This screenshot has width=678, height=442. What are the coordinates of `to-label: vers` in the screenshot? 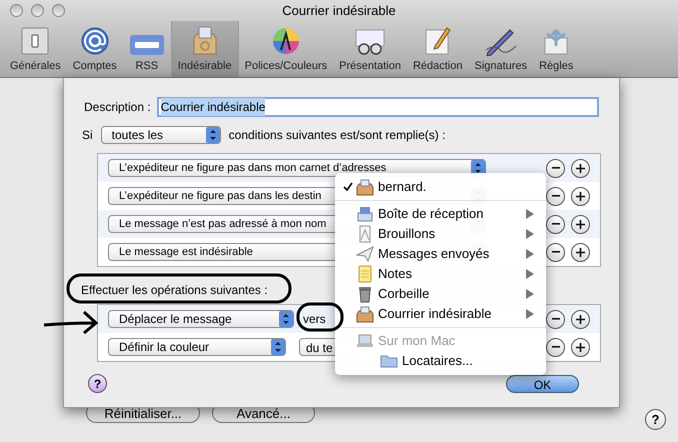 It's located at (314, 319).